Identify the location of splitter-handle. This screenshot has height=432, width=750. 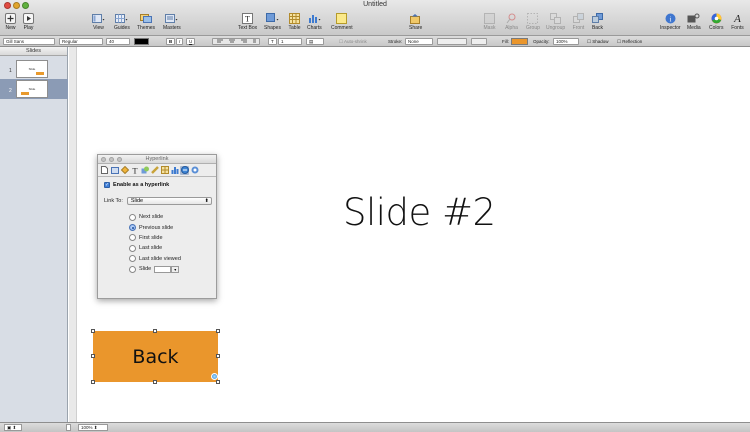
(68, 427).